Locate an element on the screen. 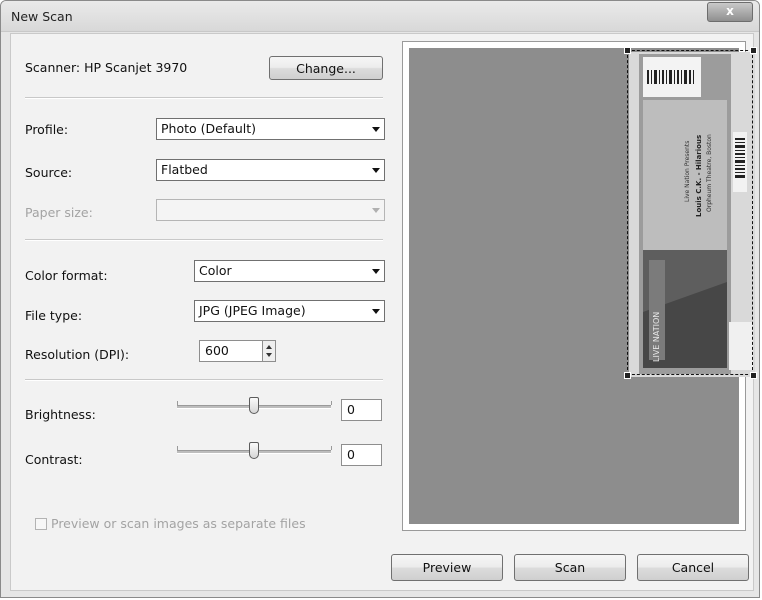 This screenshot has width=762, height=600. color-format-value: Color is located at coordinates (215, 270).